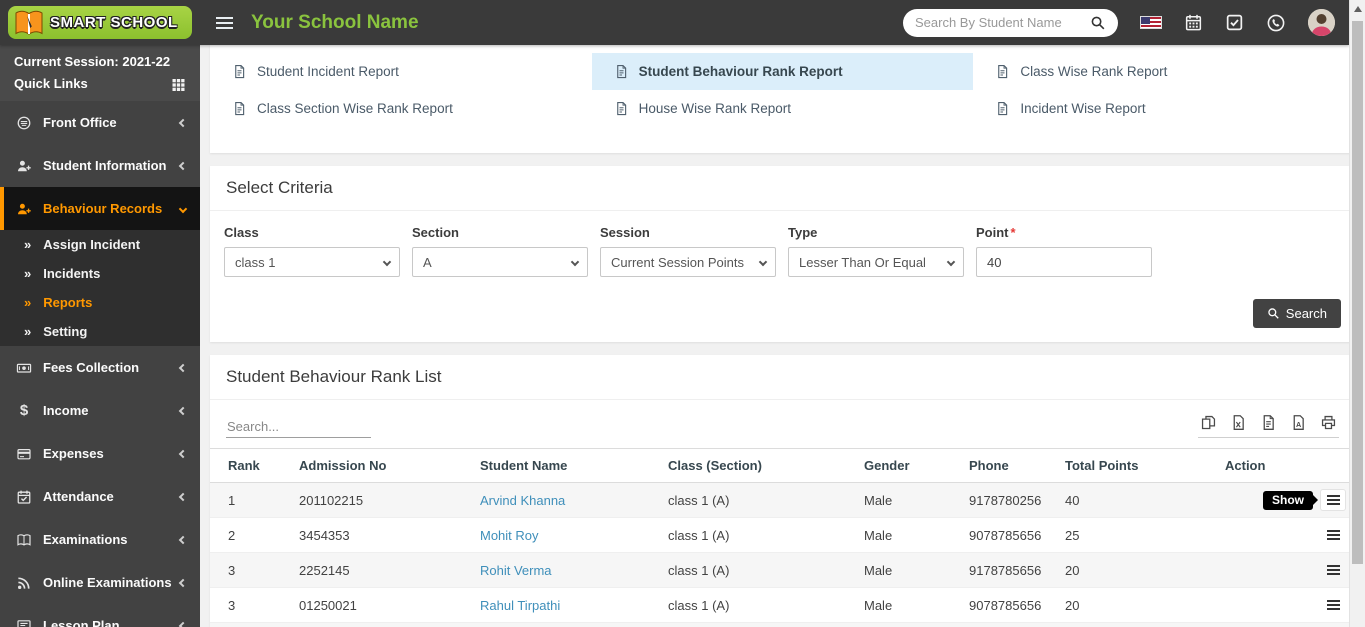 This screenshot has width=1365, height=627. What do you see at coordinates (28, 302) in the screenshot?
I see `double-chevron-icon: »` at bounding box center [28, 302].